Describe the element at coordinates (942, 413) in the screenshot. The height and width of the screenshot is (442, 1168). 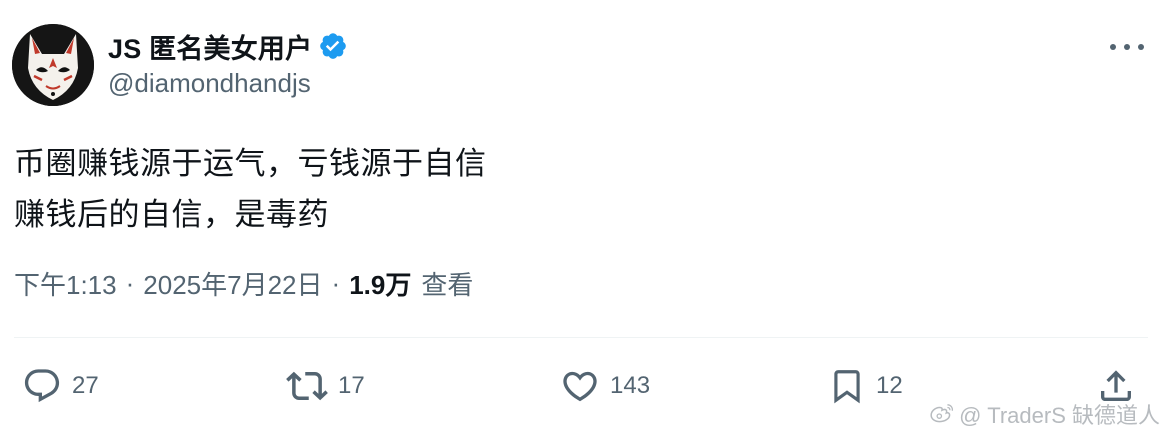
I see `weibo-logo-icon` at that location.